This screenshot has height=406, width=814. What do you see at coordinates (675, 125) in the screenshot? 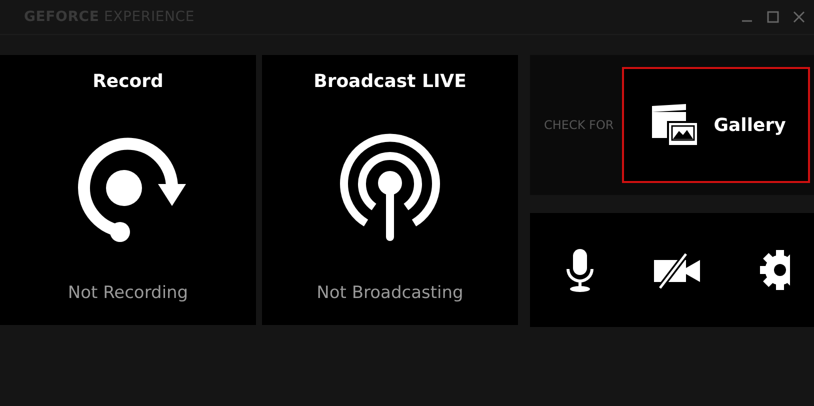
I see `gallery-icon` at bounding box center [675, 125].